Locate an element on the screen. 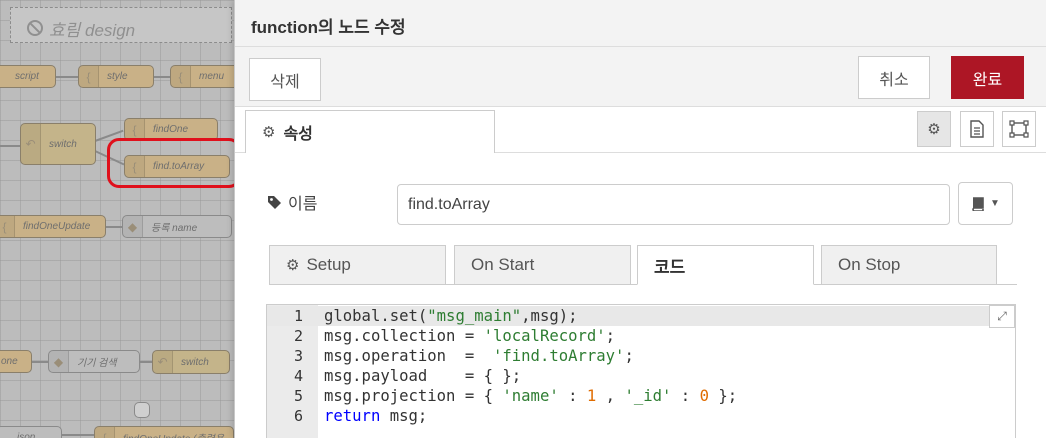 This screenshot has width=1046, height=438. flow-node-switch: ↶ switch is located at coordinates (58, 144).